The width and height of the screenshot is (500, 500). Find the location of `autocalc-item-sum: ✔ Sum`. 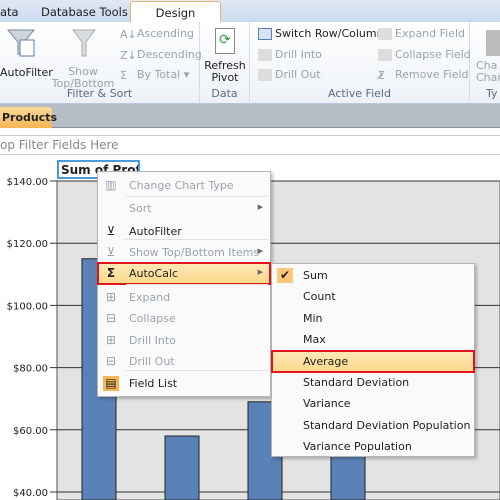

autocalc-item-sum: ✔ Sum is located at coordinates (373, 275).